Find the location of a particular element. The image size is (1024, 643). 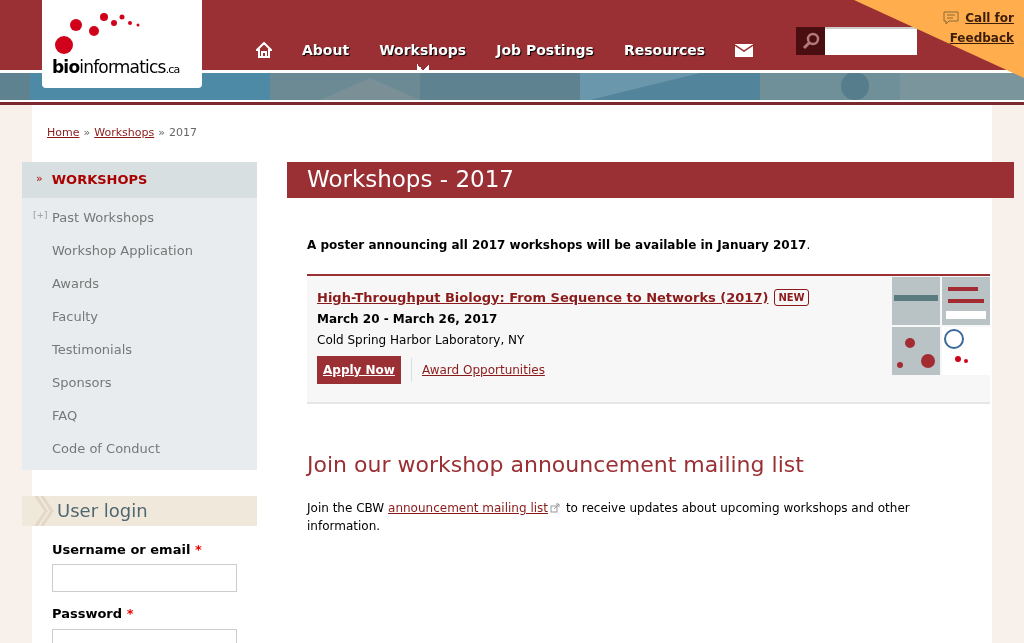

search-icon is located at coordinates (810, 41).